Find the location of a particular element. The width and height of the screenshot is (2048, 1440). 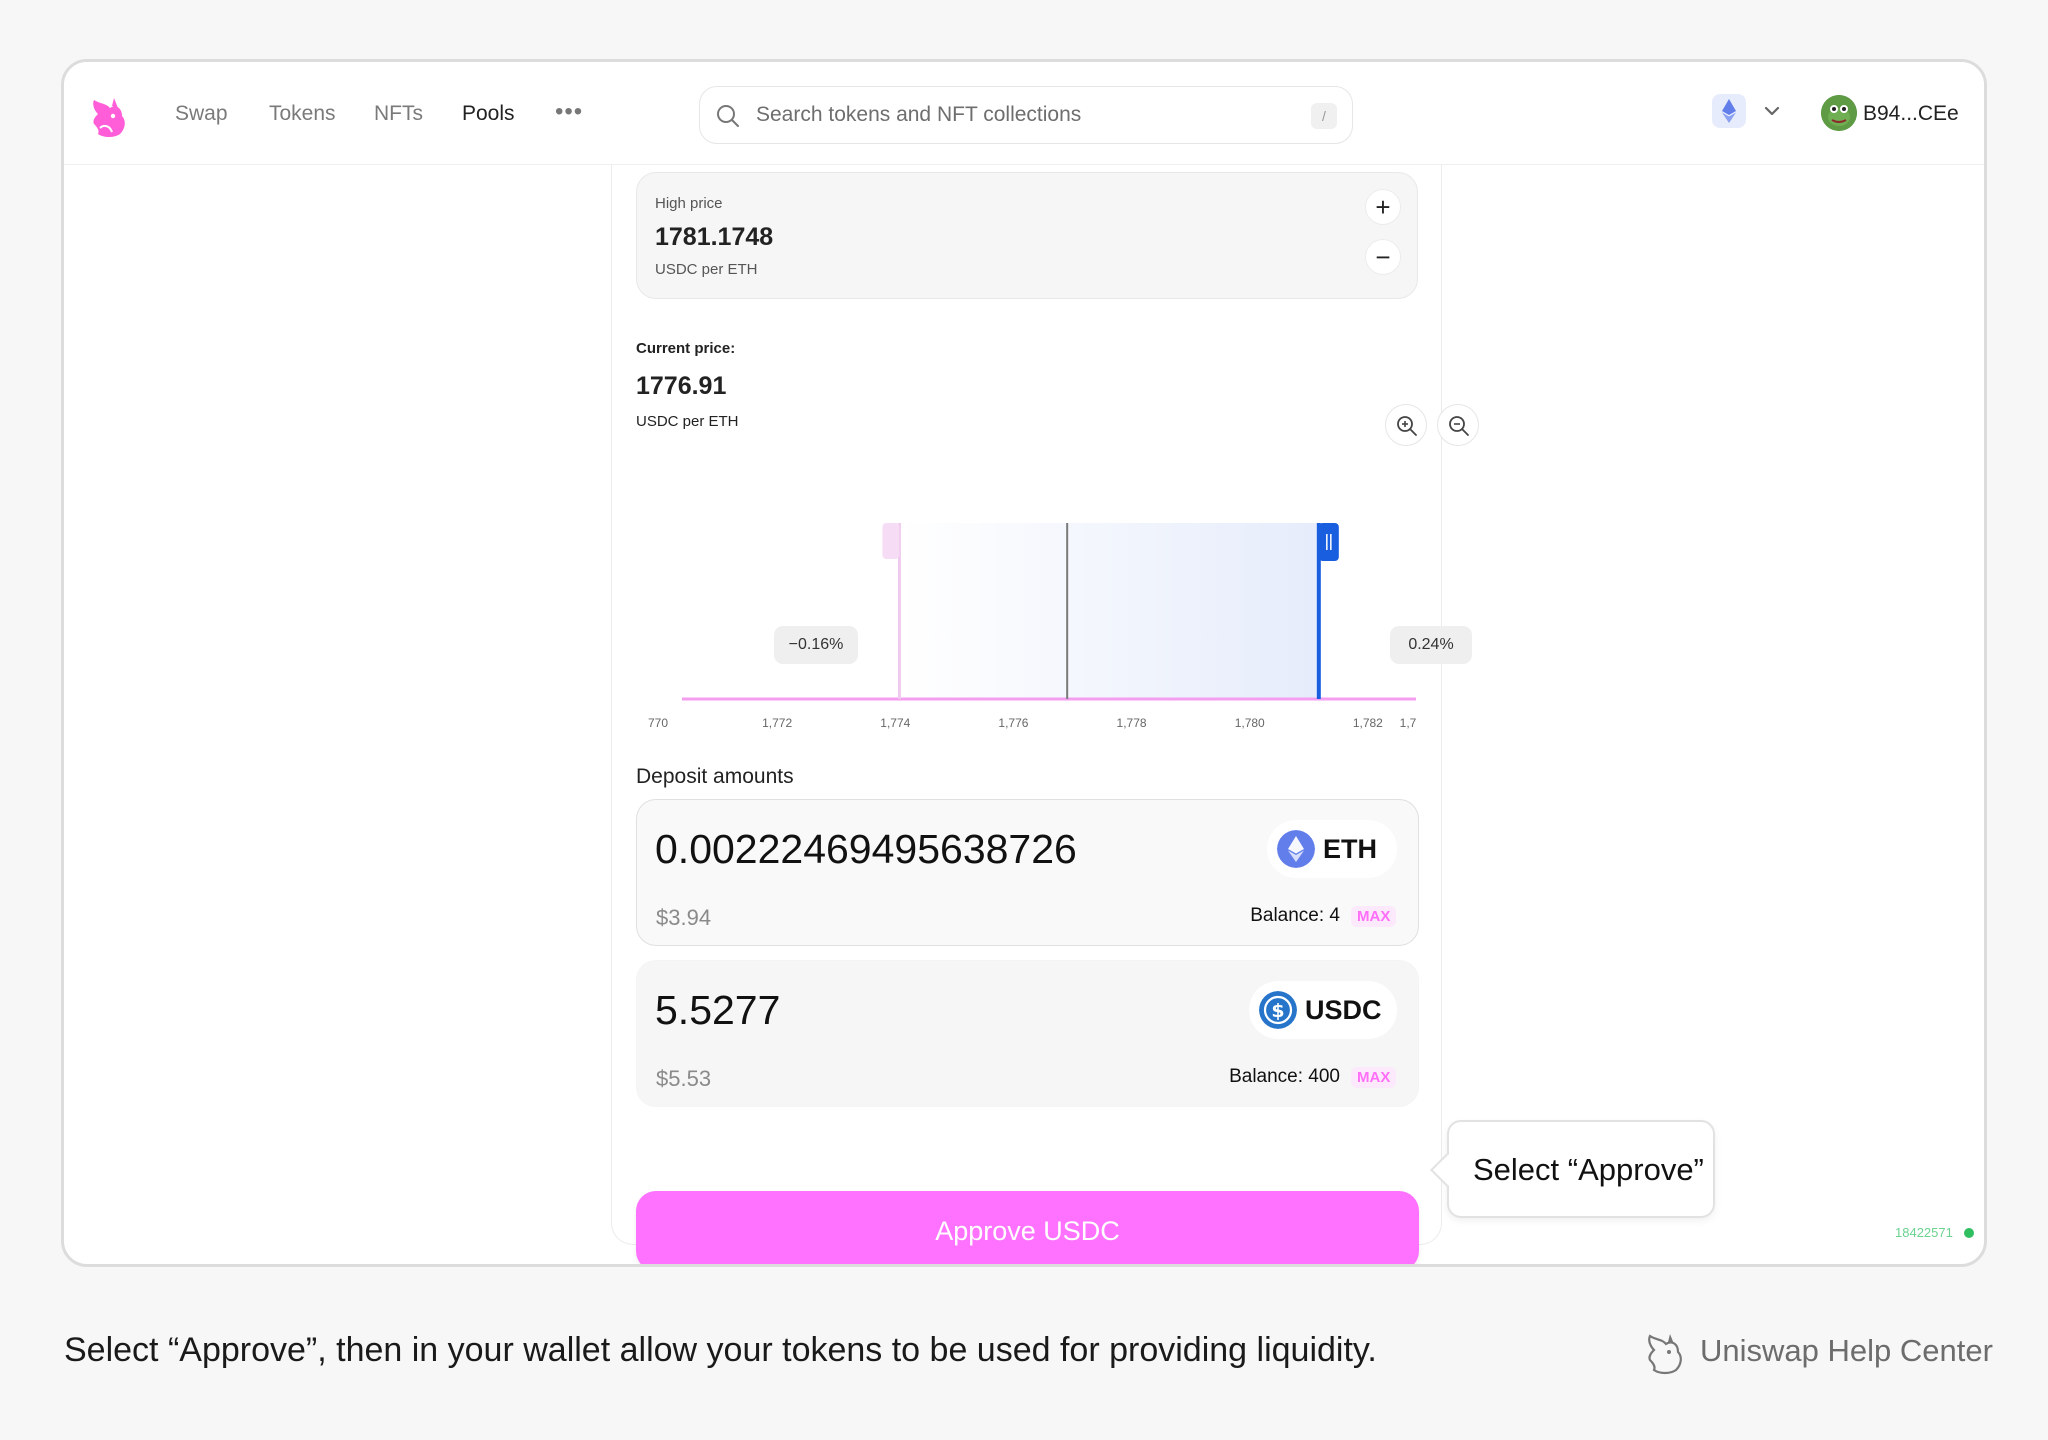

eth-usd-value: $3.94 is located at coordinates (684, 917).